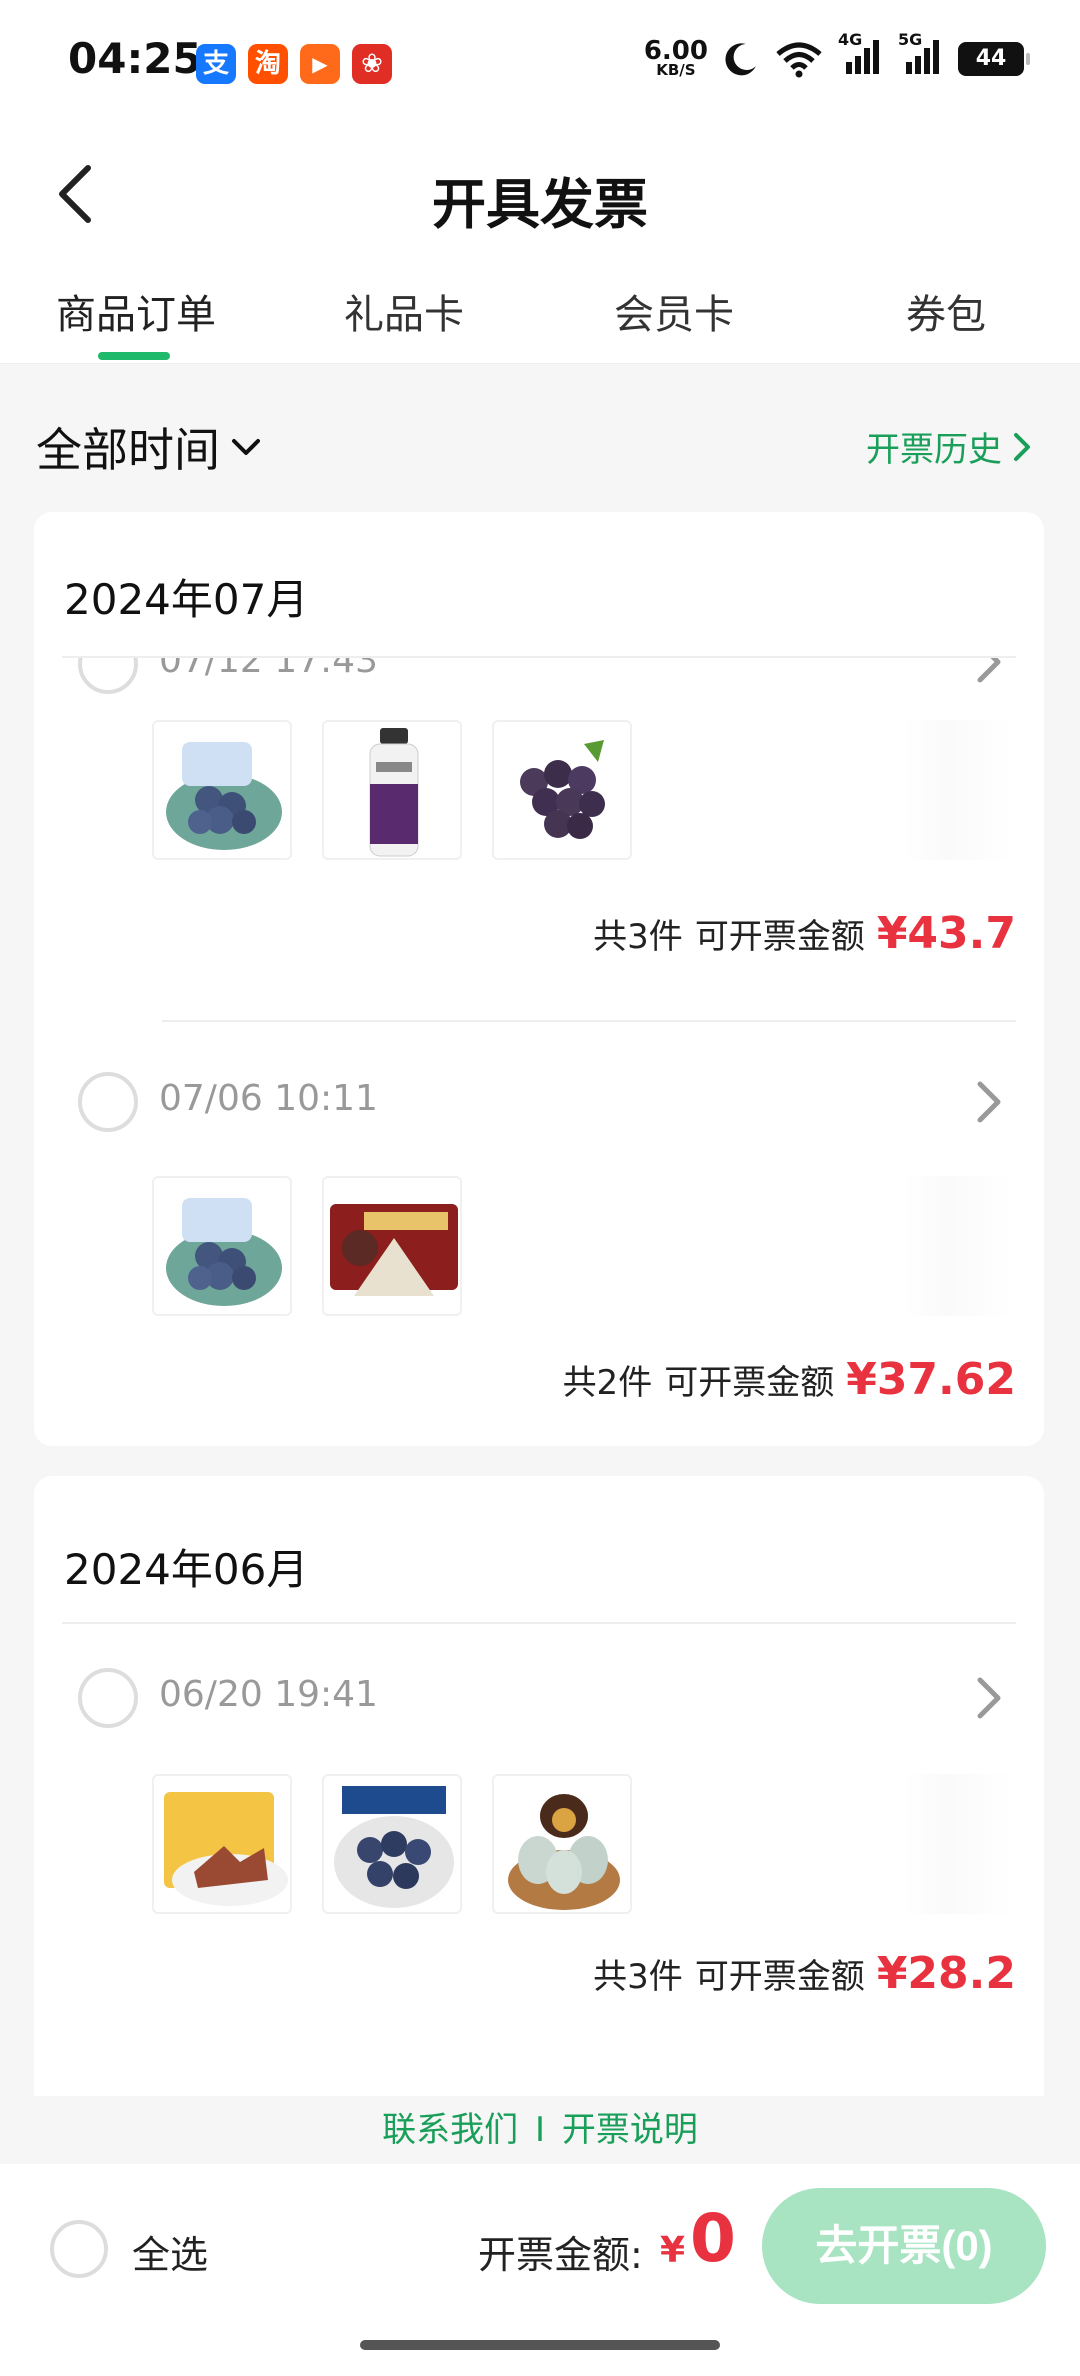 The height and width of the screenshot is (2376, 1080). I want to click on invoice-instructions-link: 开票说明, so click(630, 2130).